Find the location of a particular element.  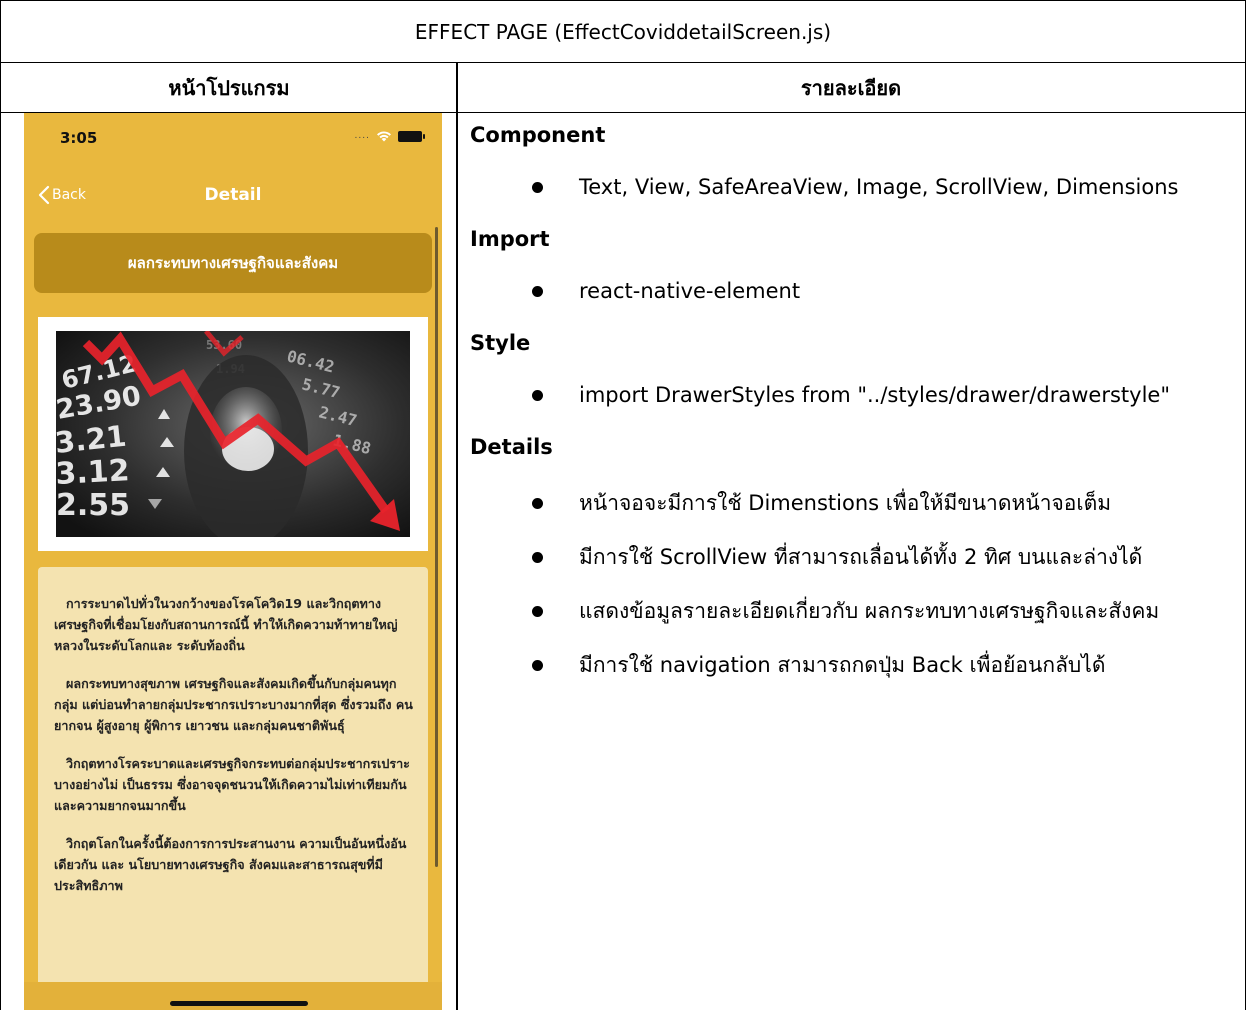

column-divider is located at coordinates (457, 536).